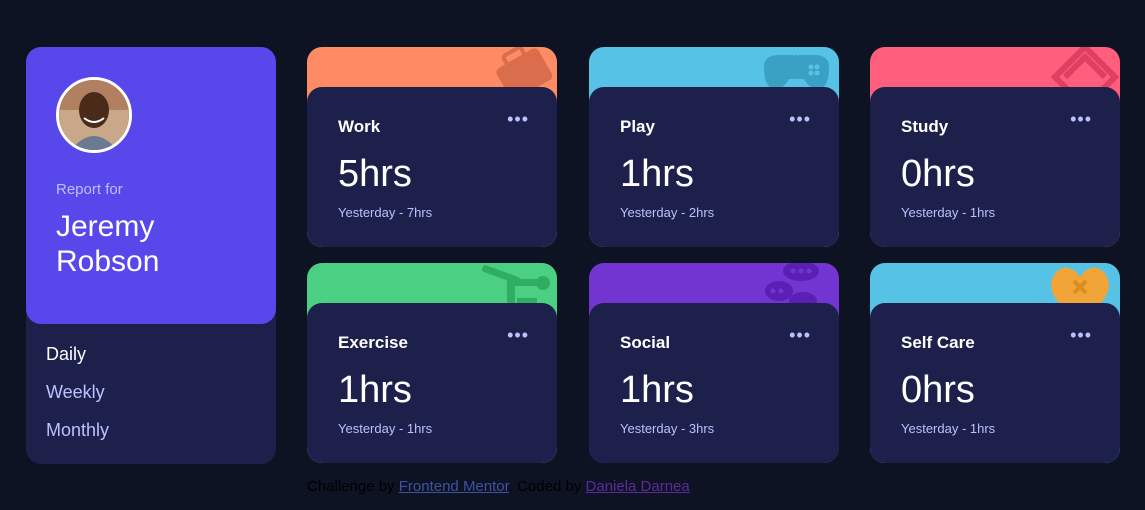 Image resolution: width=1145 pixels, height=510 pixels. I want to click on footer-middle: . Coded by, so click(547, 486).